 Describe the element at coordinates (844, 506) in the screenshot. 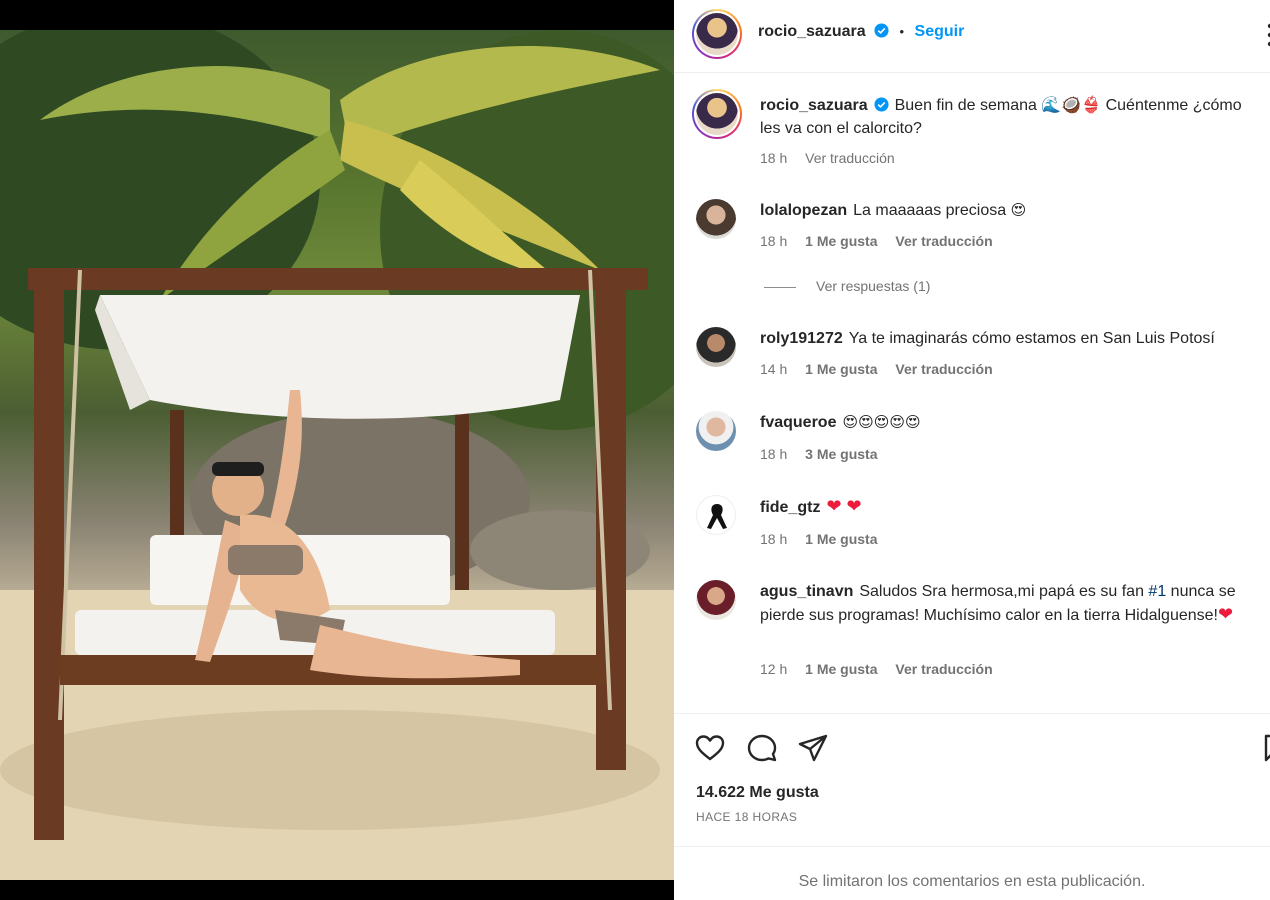

I see `red-heart-emoji: ❤ ❤` at that location.